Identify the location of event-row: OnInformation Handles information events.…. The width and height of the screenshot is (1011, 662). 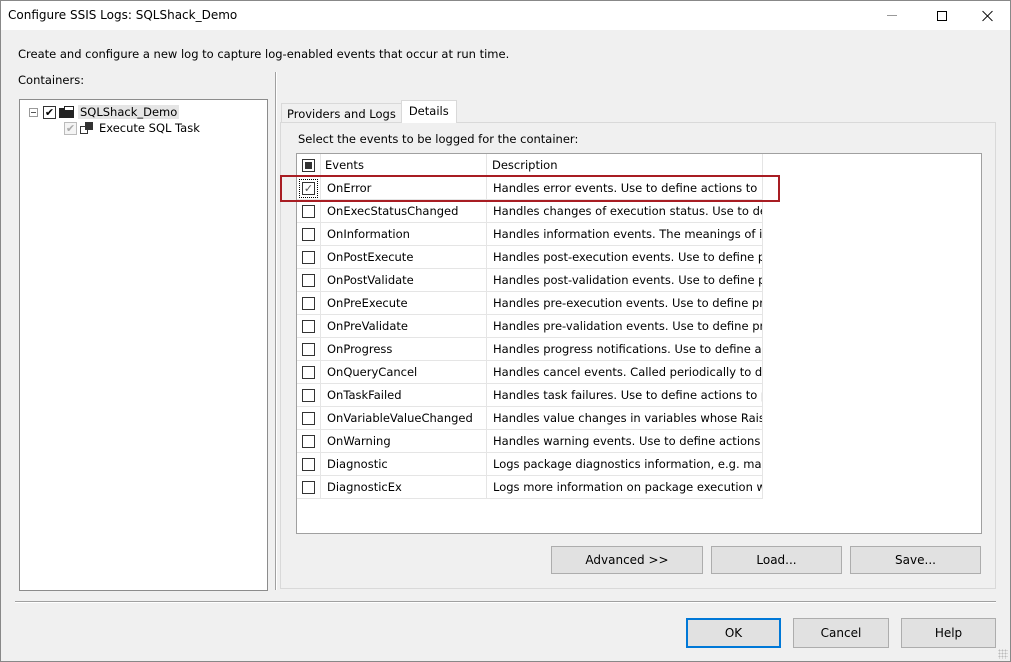
(530, 234).